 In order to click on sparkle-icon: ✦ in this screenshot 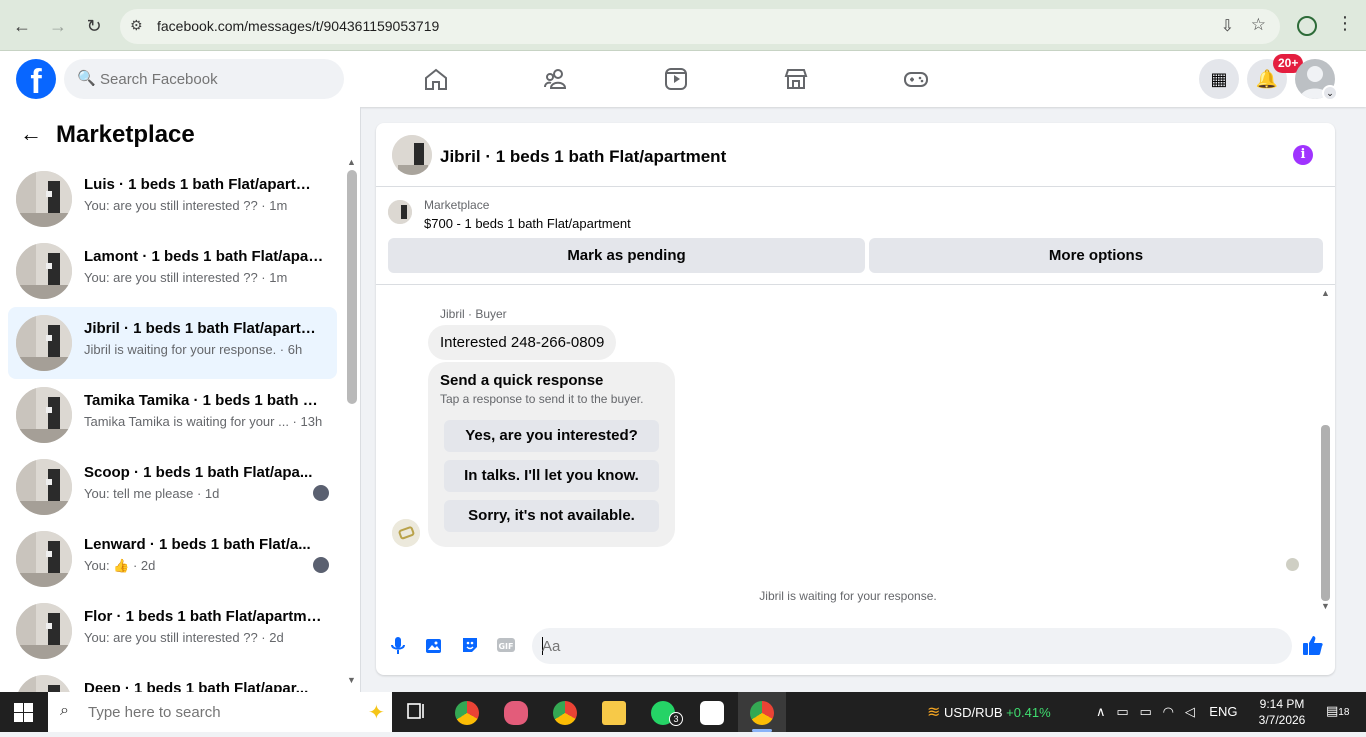, I will do `click(376, 712)`.